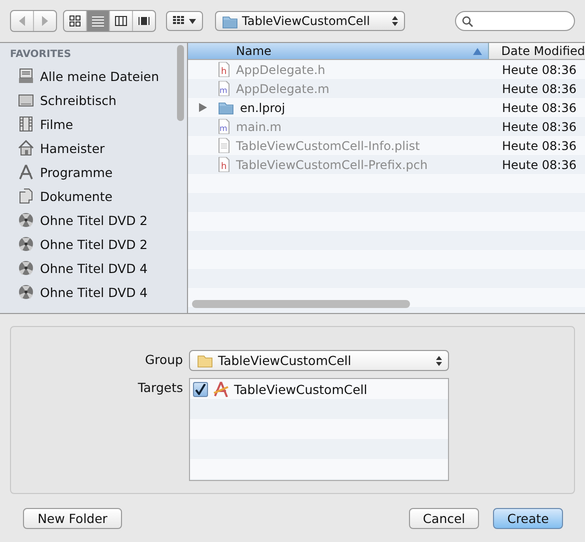 The width and height of the screenshot is (585, 542). Describe the element at coordinates (301, 389) in the screenshot. I see `target-name: TableViewCustomCell` at that location.